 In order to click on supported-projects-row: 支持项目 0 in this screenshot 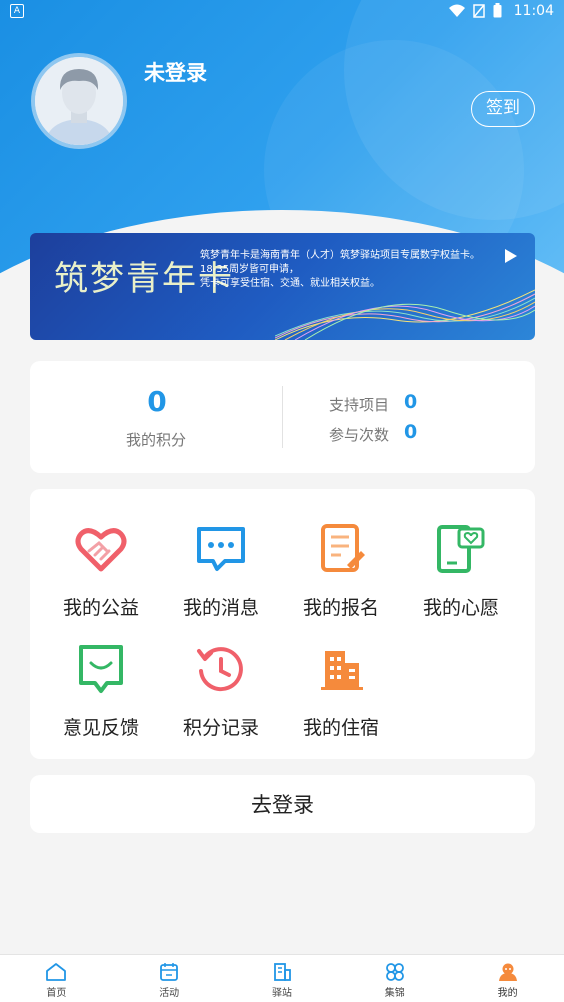, I will do `click(373, 403)`.